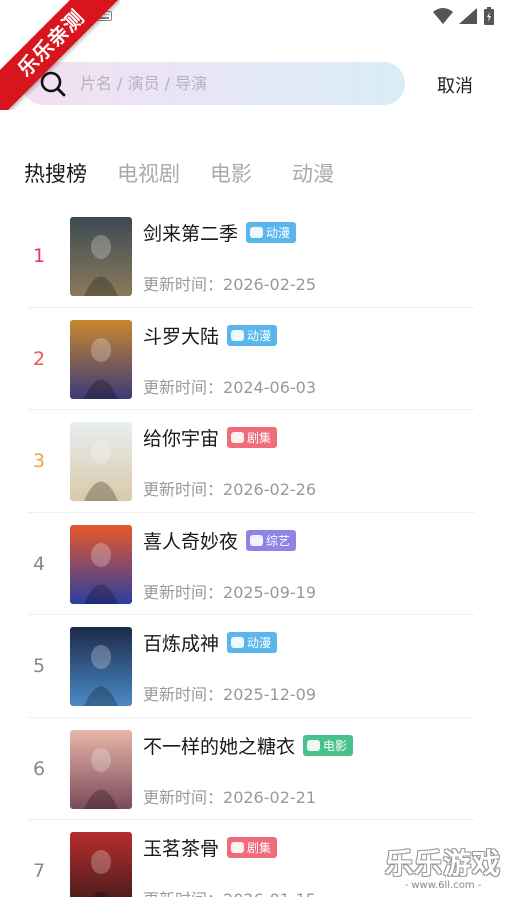 The image size is (505, 897). I want to click on tab-hot-search: 热搜榜, so click(55, 173).